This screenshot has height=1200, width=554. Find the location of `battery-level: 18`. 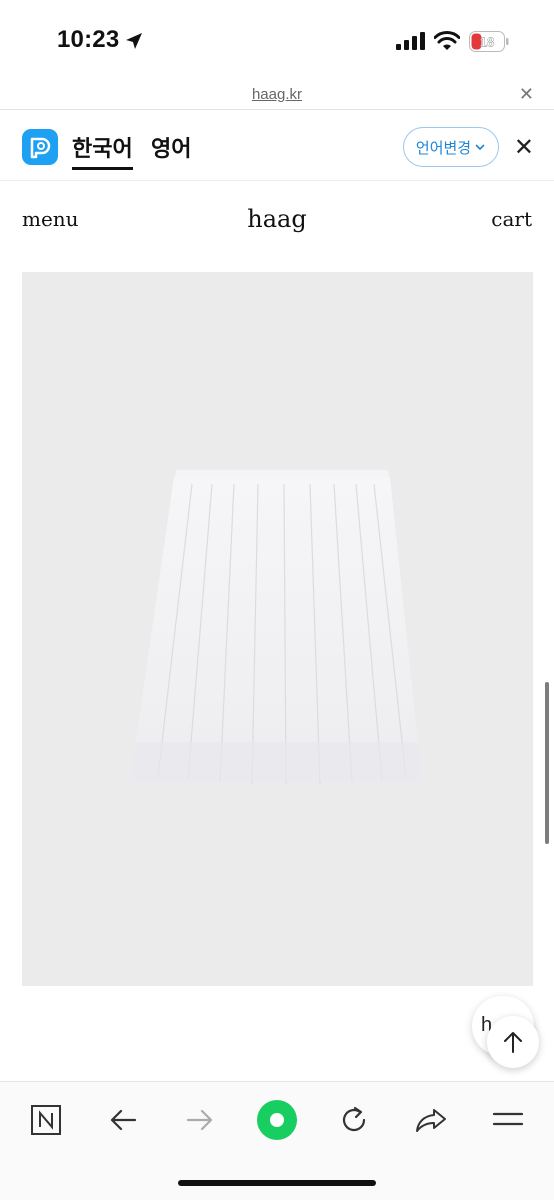

battery-level: 18 is located at coordinates (487, 42).